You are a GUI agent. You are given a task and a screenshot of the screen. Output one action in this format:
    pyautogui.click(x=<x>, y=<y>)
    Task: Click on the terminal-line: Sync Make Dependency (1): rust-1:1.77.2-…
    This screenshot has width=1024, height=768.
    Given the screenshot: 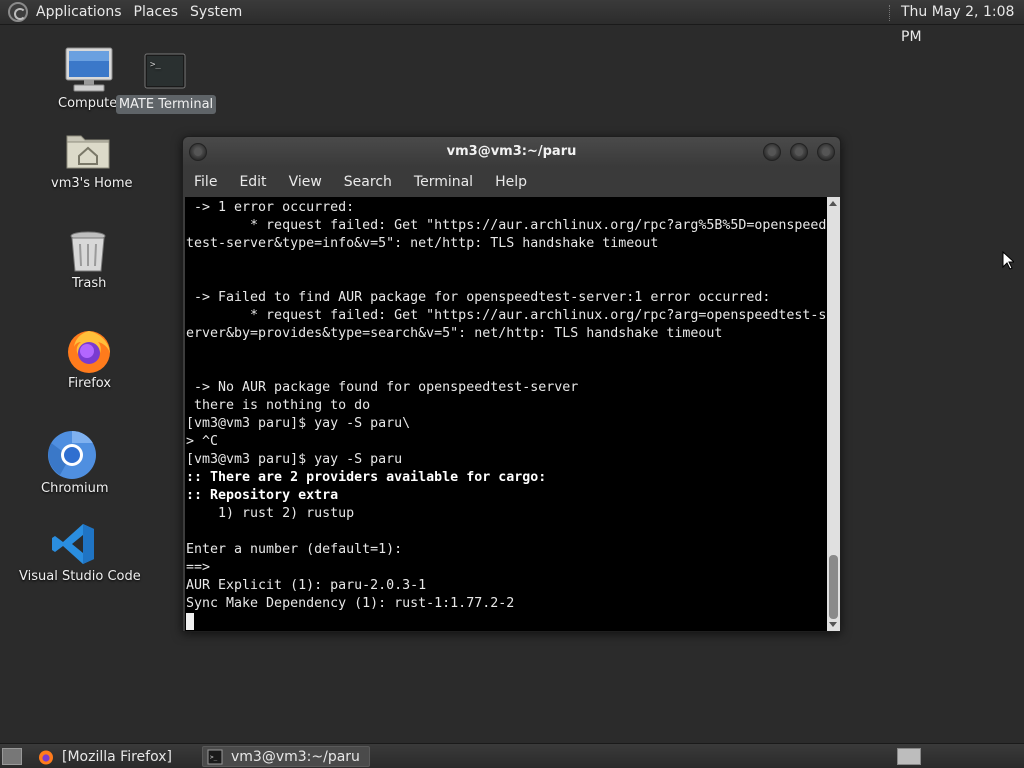 What is the action you would take?
    pyautogui.click(x=350, y=603)
    